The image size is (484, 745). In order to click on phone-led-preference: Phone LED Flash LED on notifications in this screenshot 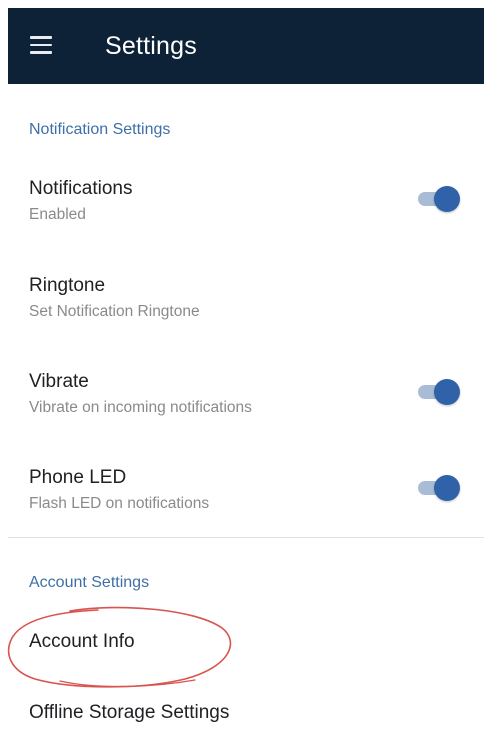, I will do `click(246, 506)`.